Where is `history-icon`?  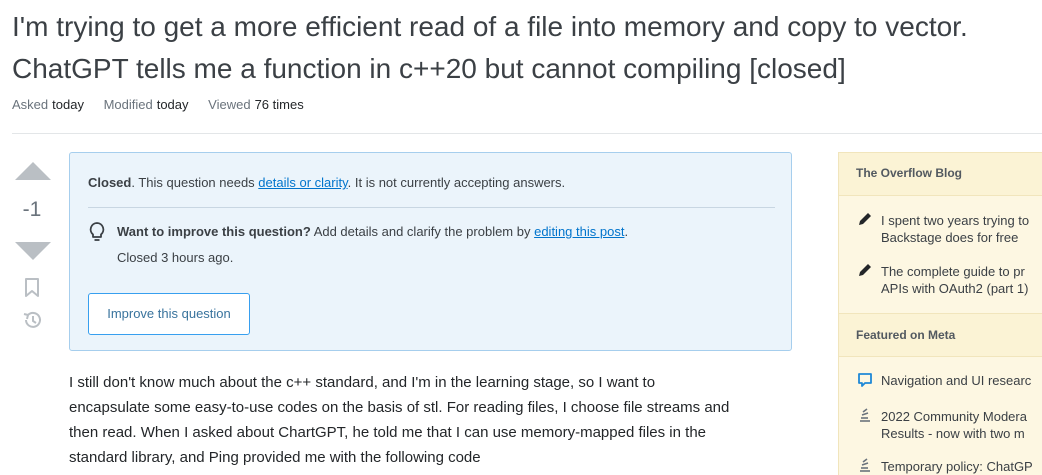
history-icon is located at coordinates (32, 320).